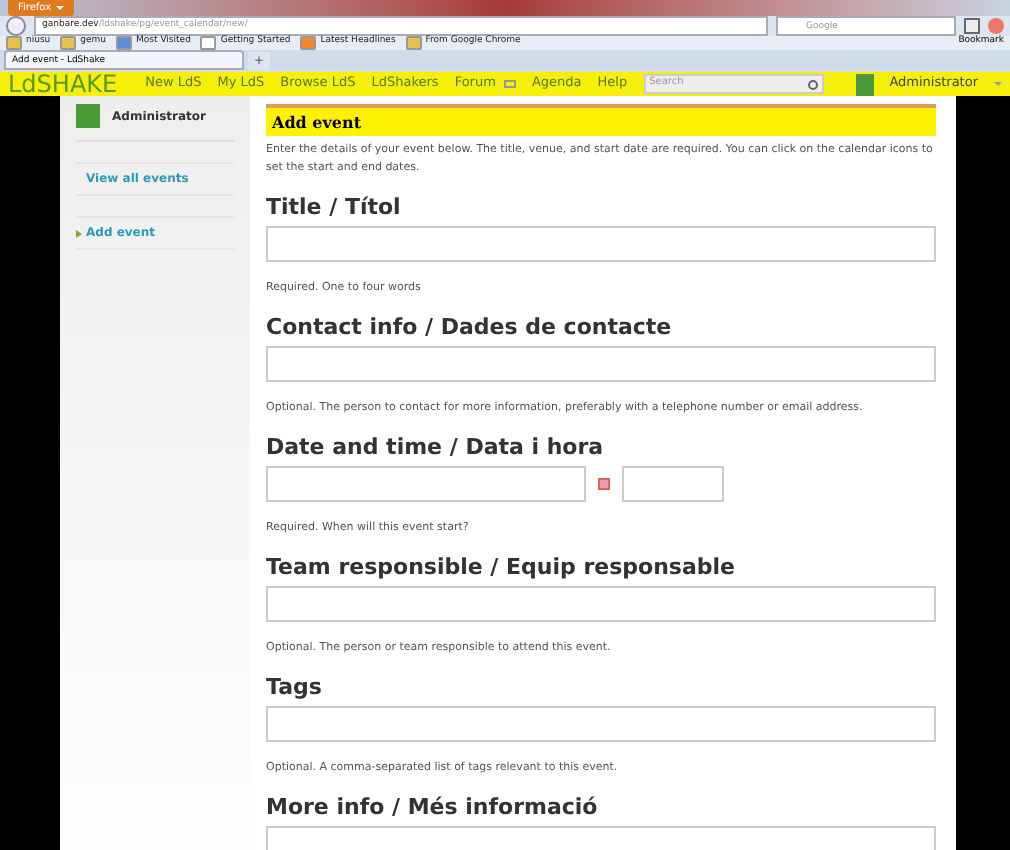 The width and height of the screenshot is (1010, 850). I want to click on field-label: Tags, so click(295, 687).